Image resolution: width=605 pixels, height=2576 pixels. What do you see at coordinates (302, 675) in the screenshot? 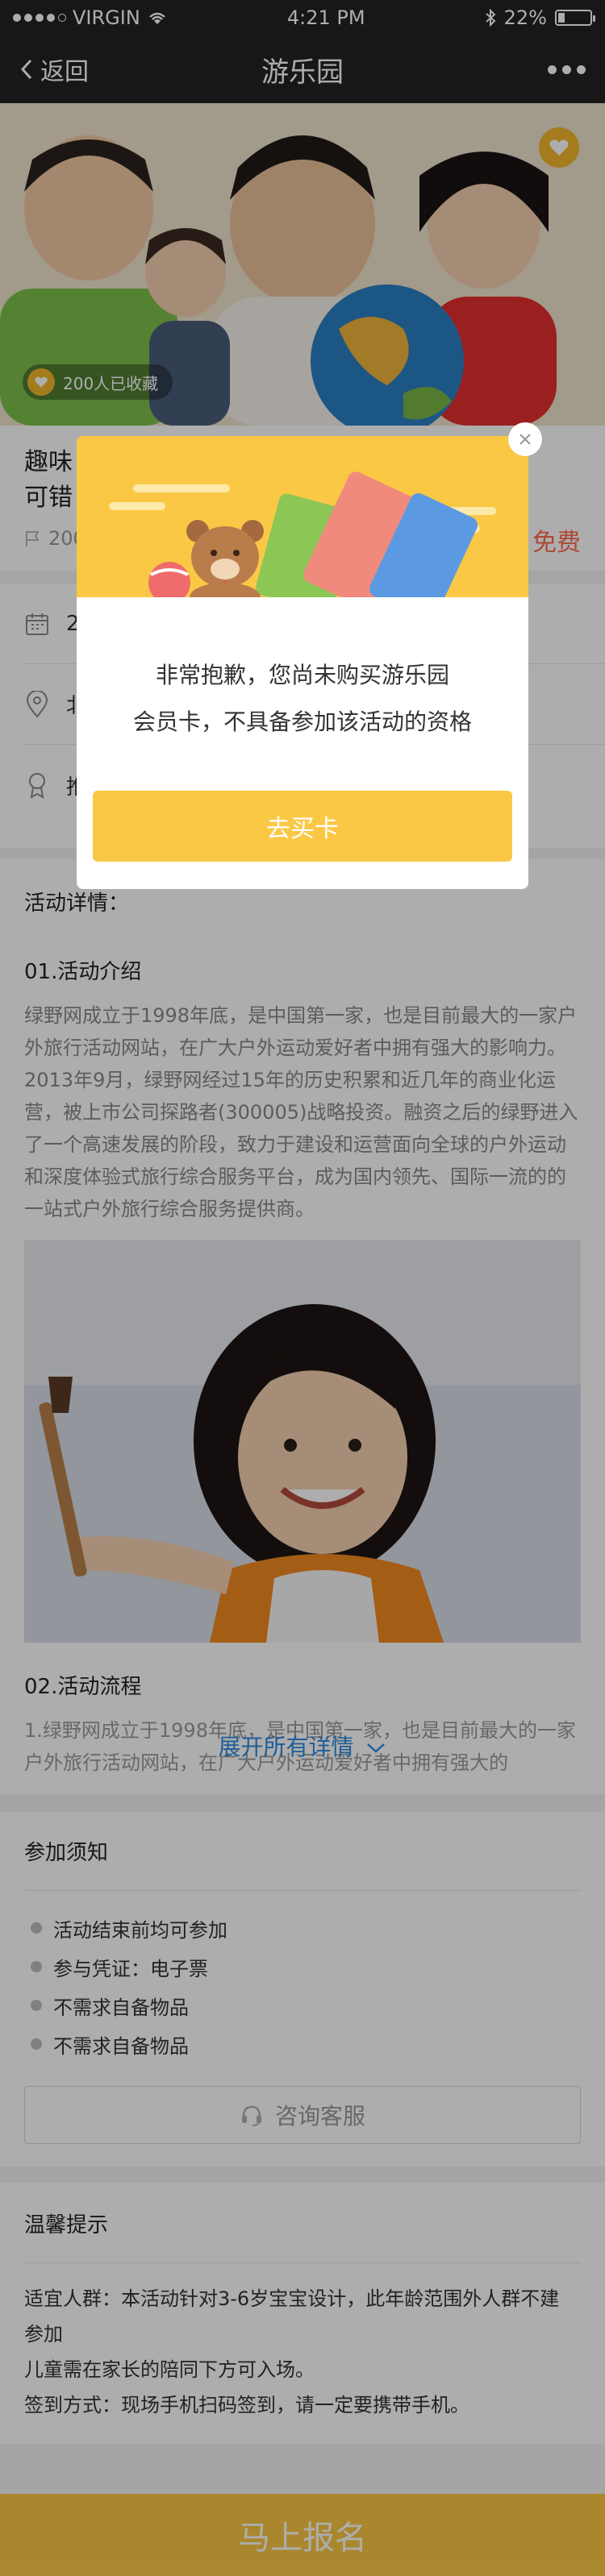
I see `dialog-message-line1: 非常抱歉，您尚未购买游乐园` at bounding box center [302, 675].